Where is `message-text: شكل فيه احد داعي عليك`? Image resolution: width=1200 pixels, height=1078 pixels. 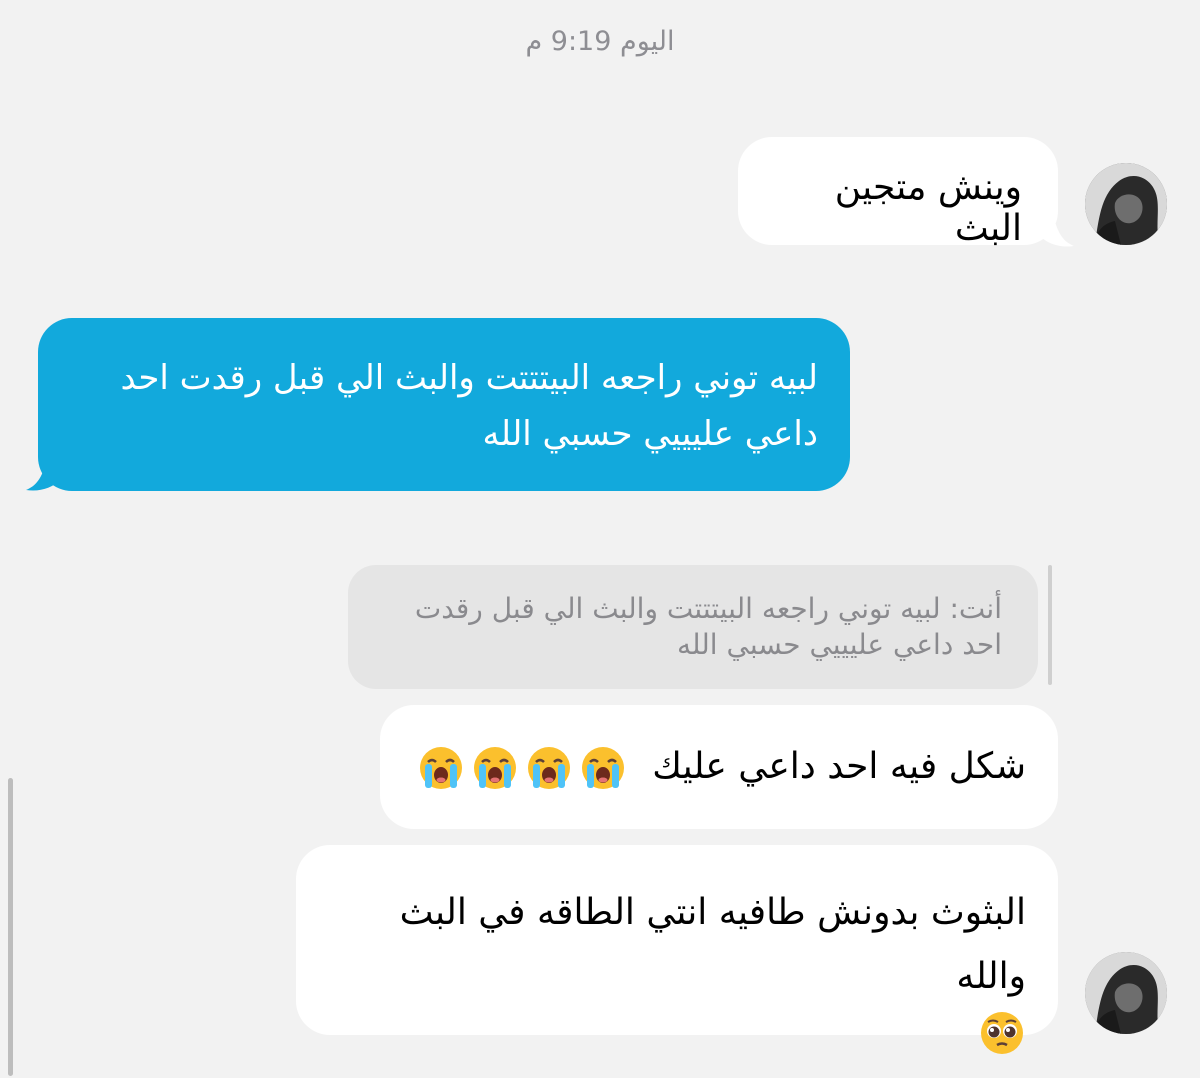 message-text: شكل فيه احد داعي عليك is located at coordinates (839, 766).